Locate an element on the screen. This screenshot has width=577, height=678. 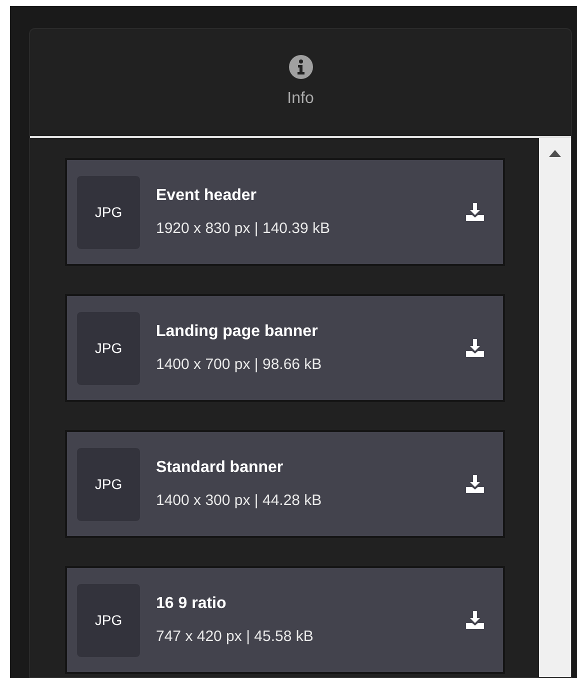
file-title: 16 9 ratio is located at coordinates (192, 604).